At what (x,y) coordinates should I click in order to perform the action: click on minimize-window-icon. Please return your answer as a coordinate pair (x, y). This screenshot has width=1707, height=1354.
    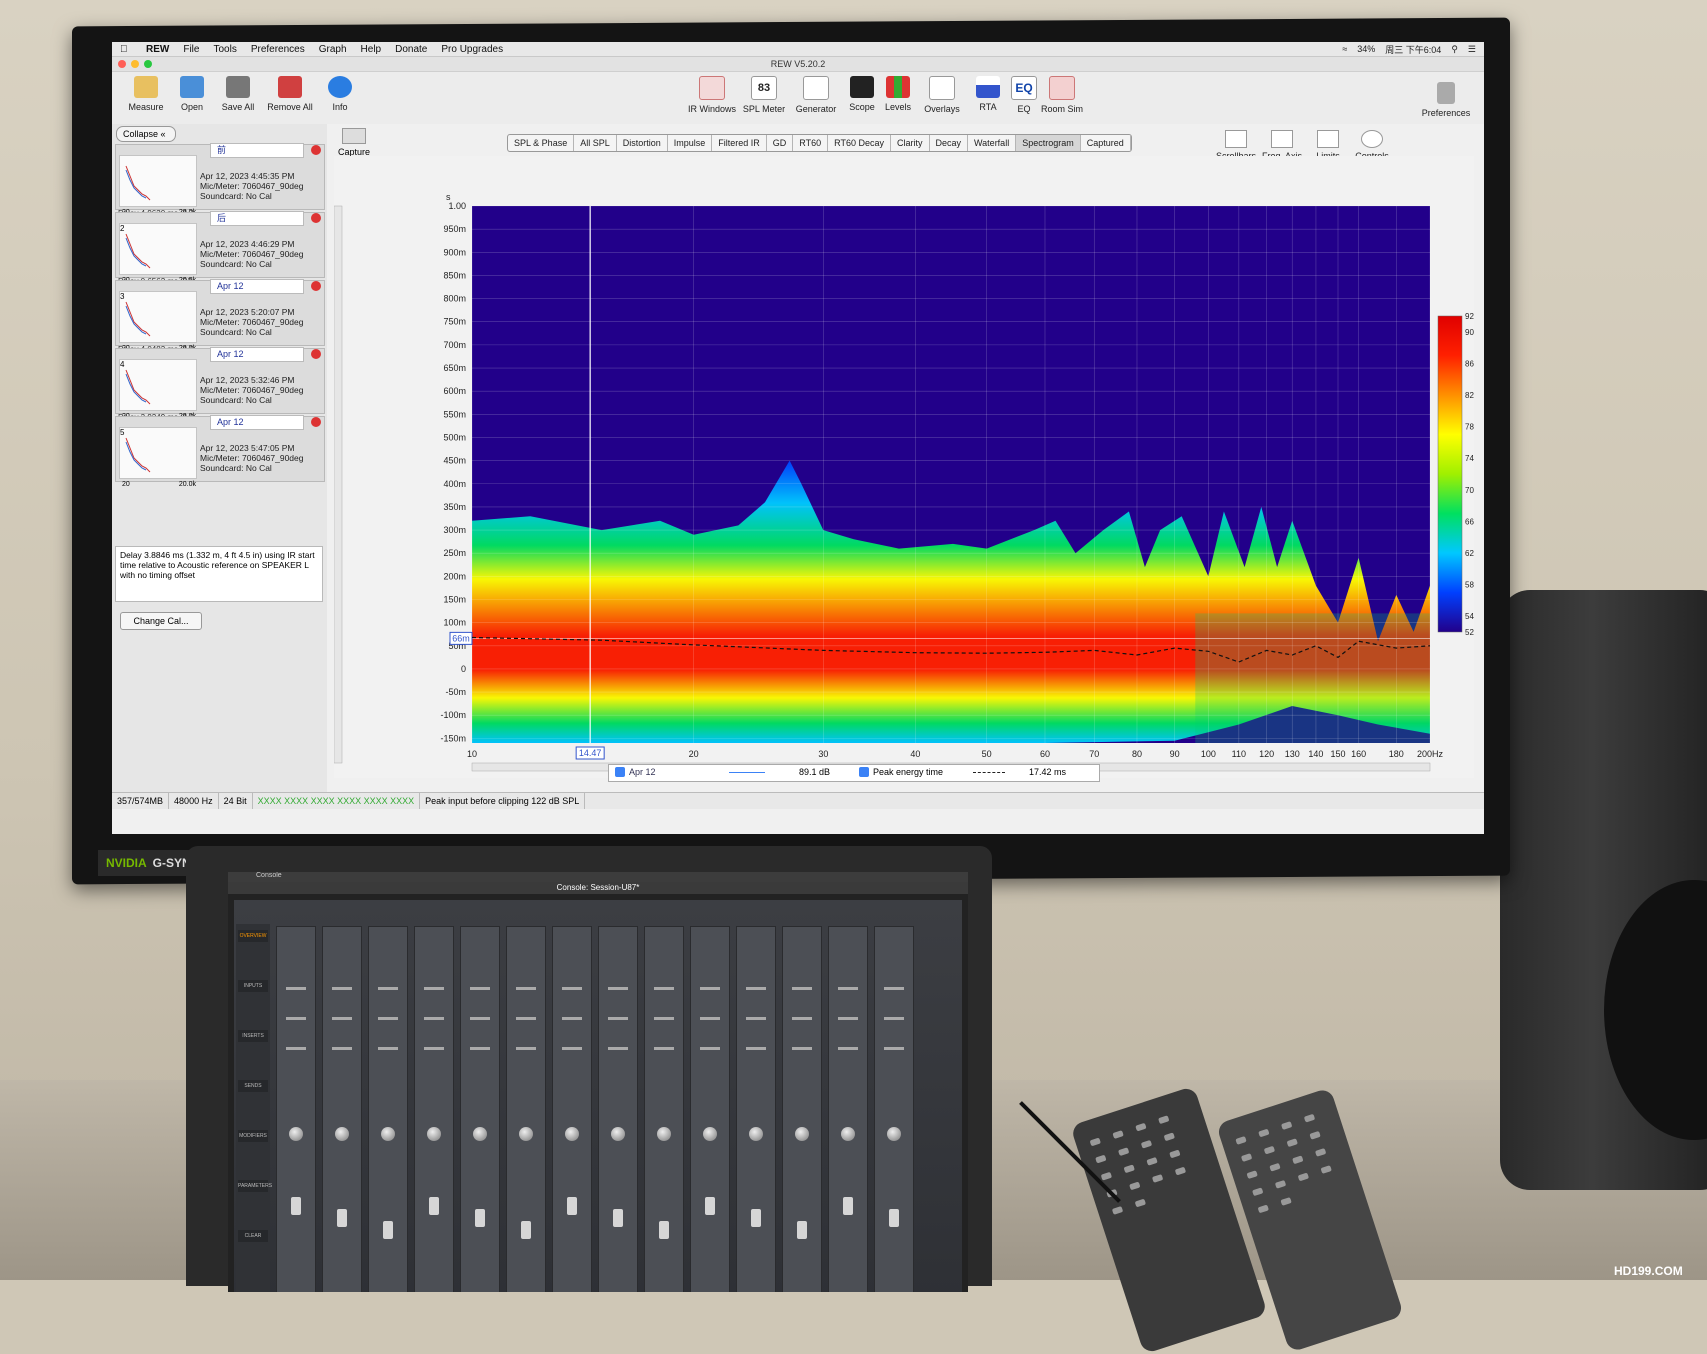
    Looking at the image, I should click on (135, 64).